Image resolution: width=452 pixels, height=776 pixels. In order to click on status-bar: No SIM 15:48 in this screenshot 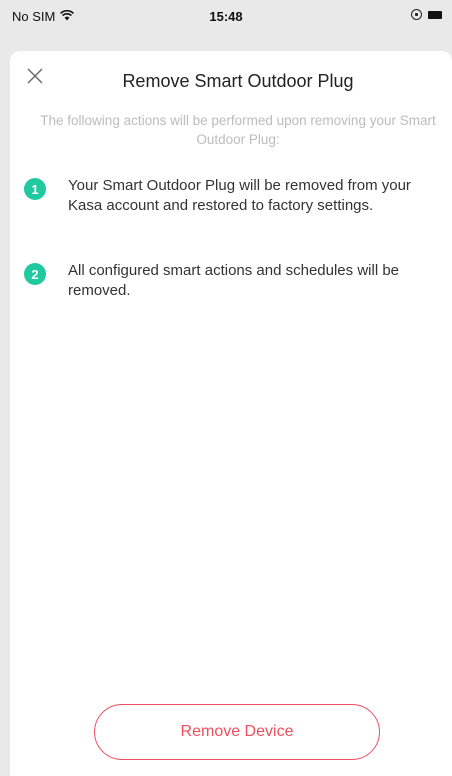, I will do `click(226, 20)`.